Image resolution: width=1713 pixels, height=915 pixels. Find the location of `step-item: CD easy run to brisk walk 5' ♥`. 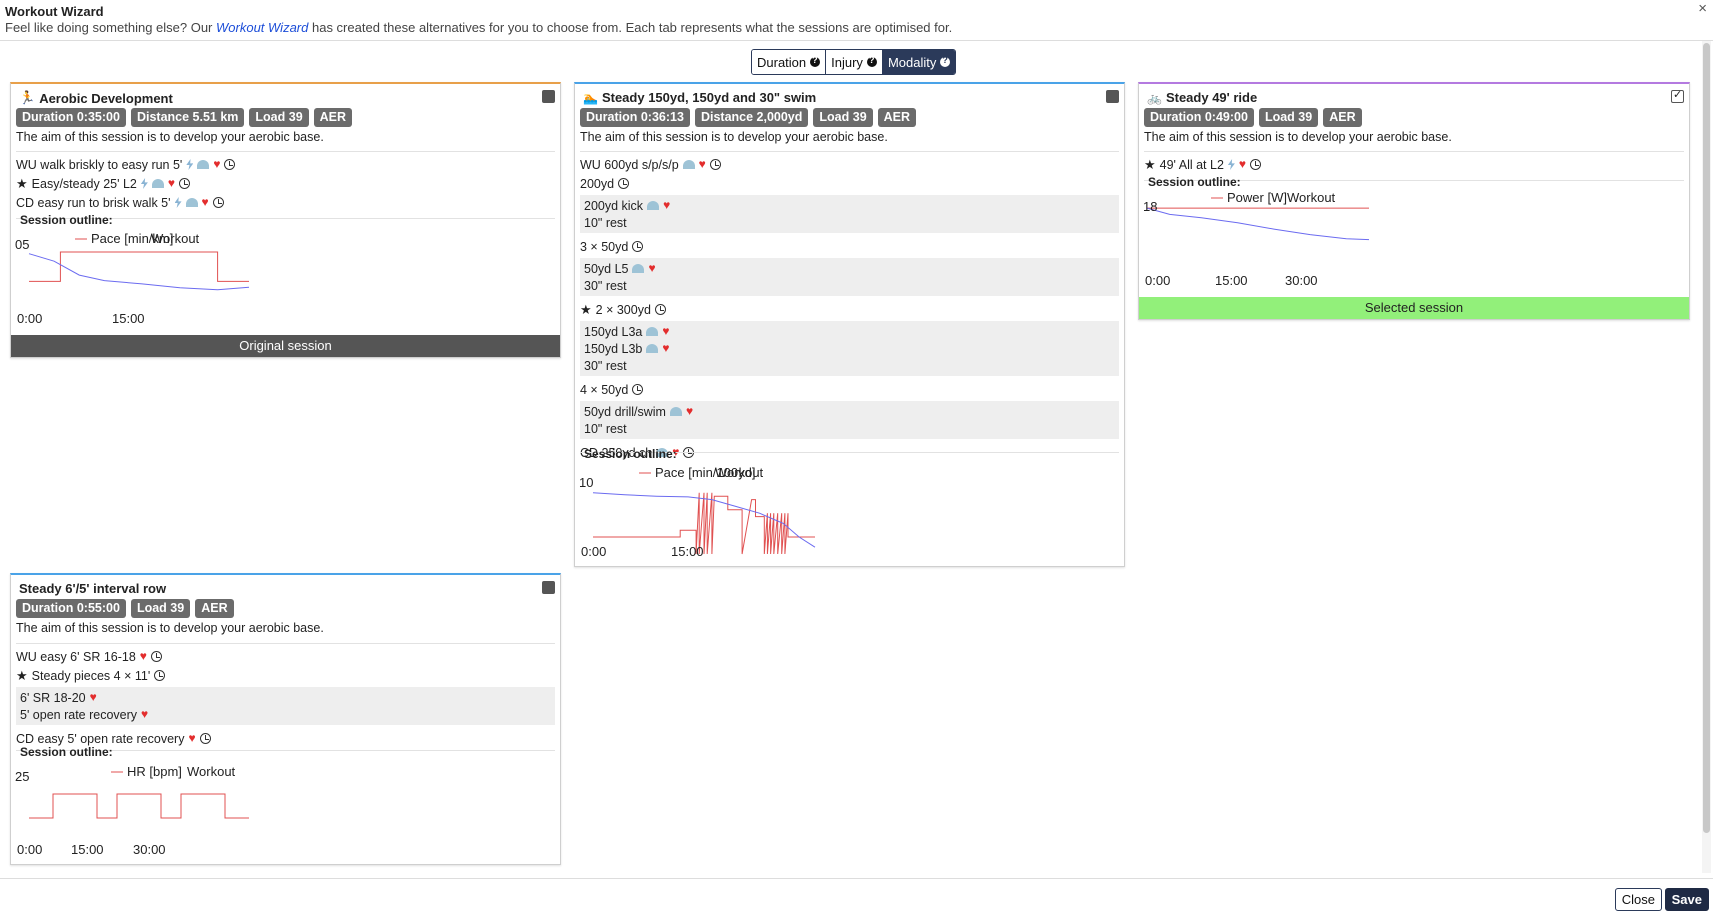

step-item: CD easy run to brisk walk 5' ♥ is located at coordinates (285, 202).